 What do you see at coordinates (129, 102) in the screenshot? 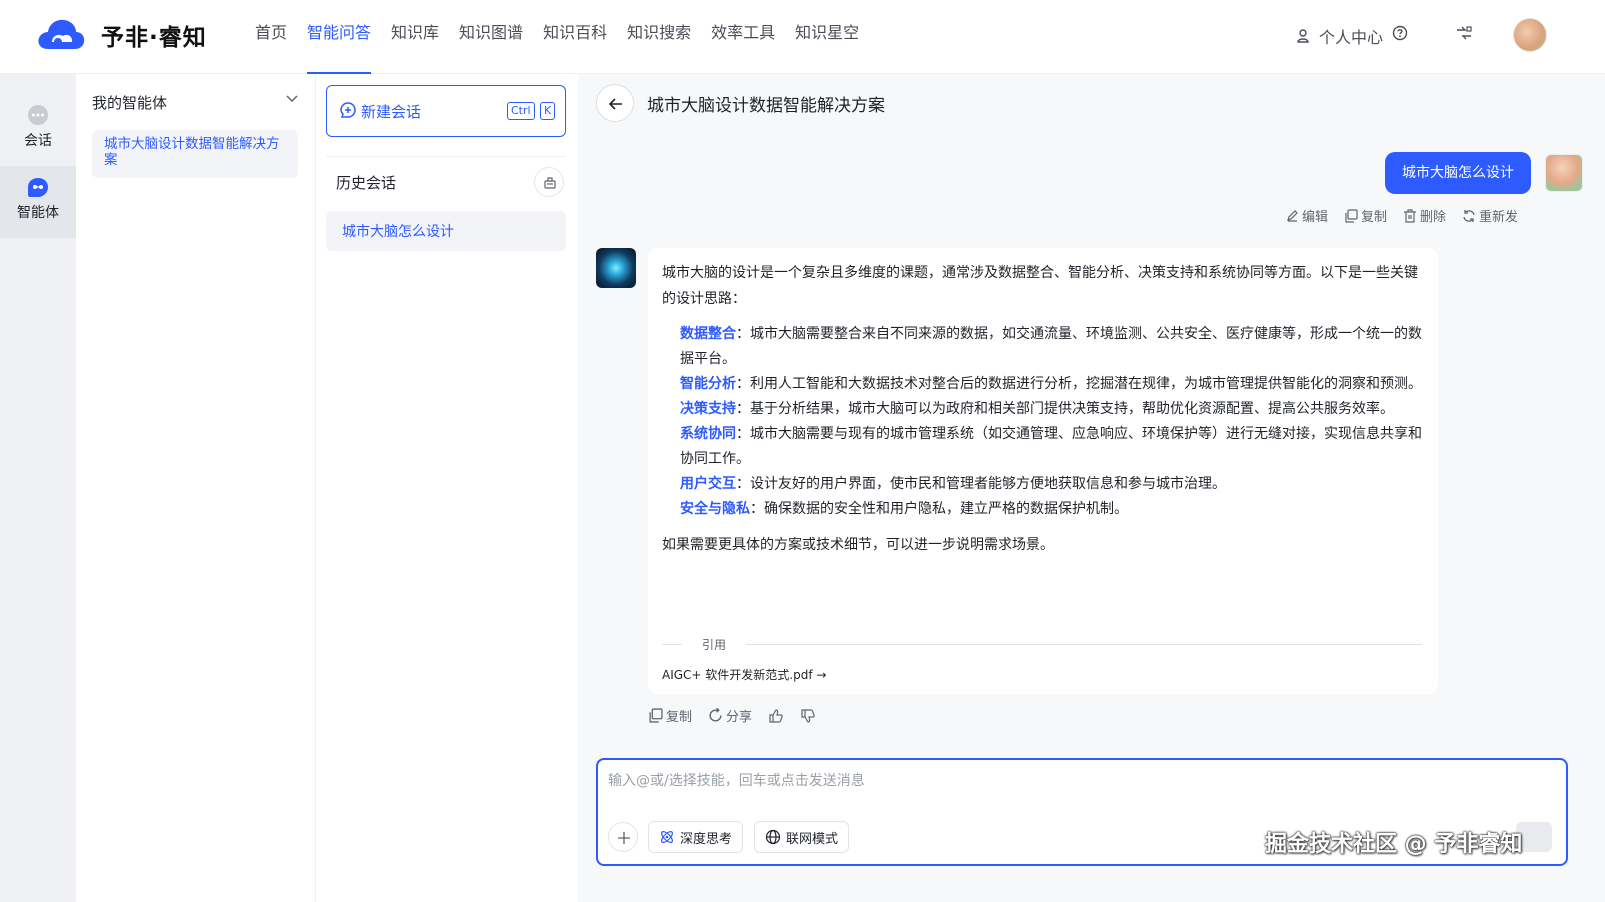
I see `my-agents-header: 我的智能体` at bounding box center [129, 102].